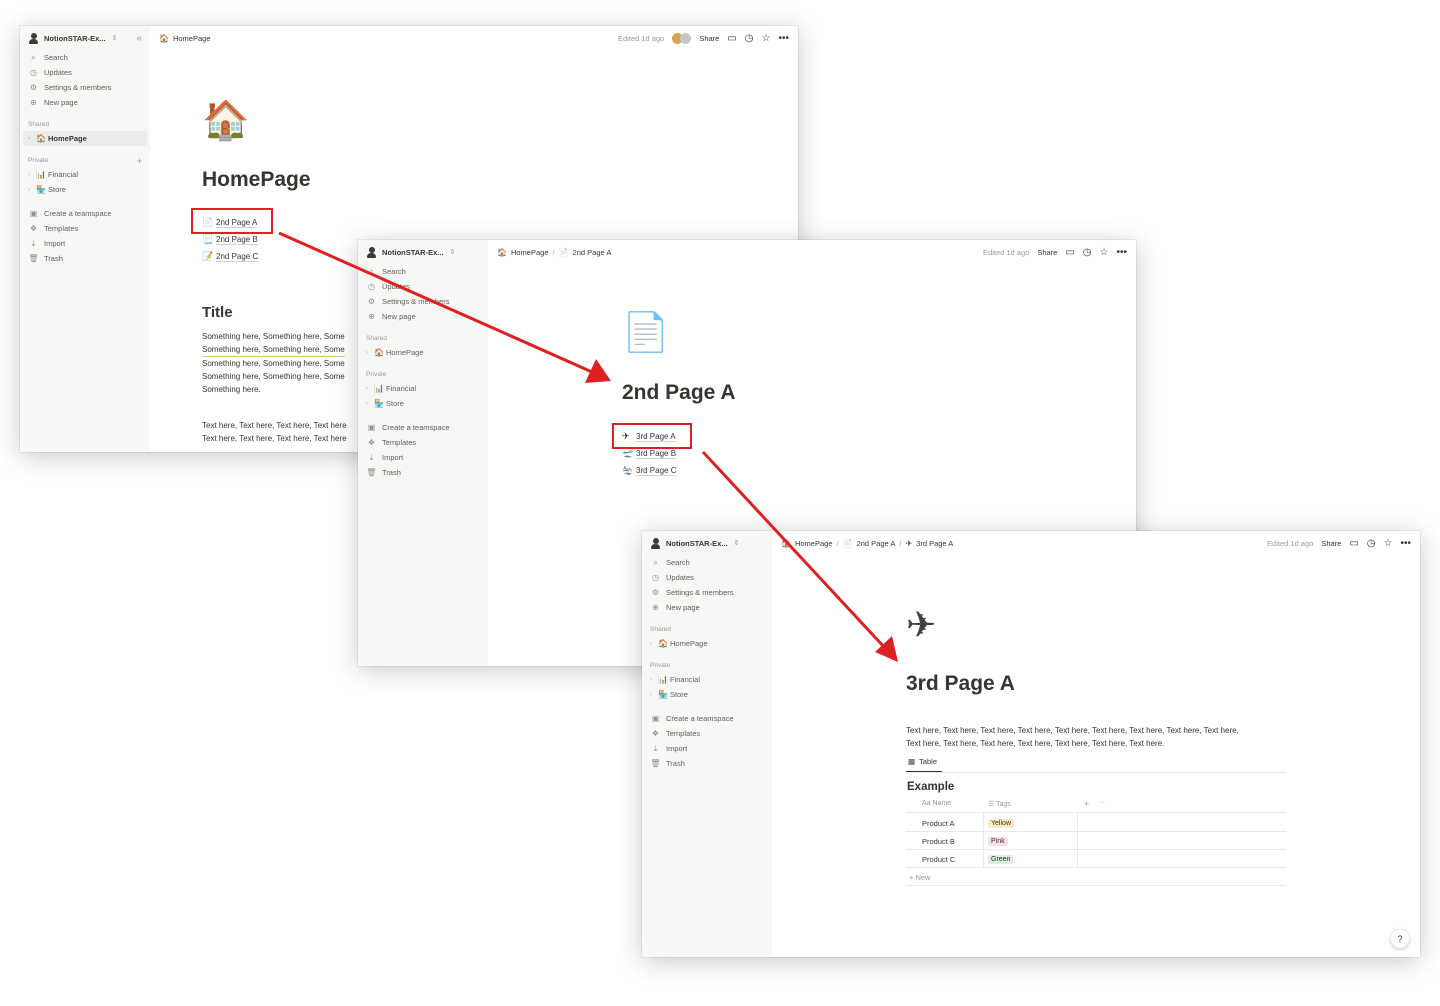 This screenshot has width=1440, height=1006. What do you see at coordinates (998, 841) in the screenshot?
I see `tag-pink: Pink` at bounding box center [998, 841].